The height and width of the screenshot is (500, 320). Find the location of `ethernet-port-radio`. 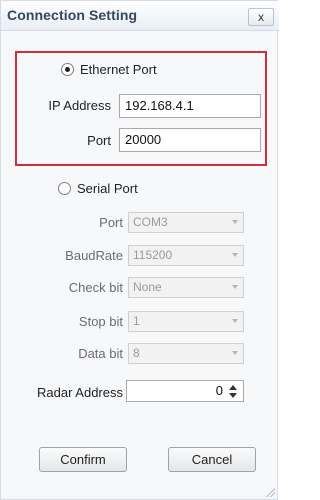

ethernet-port-radio is located at coordinates (67, 69).